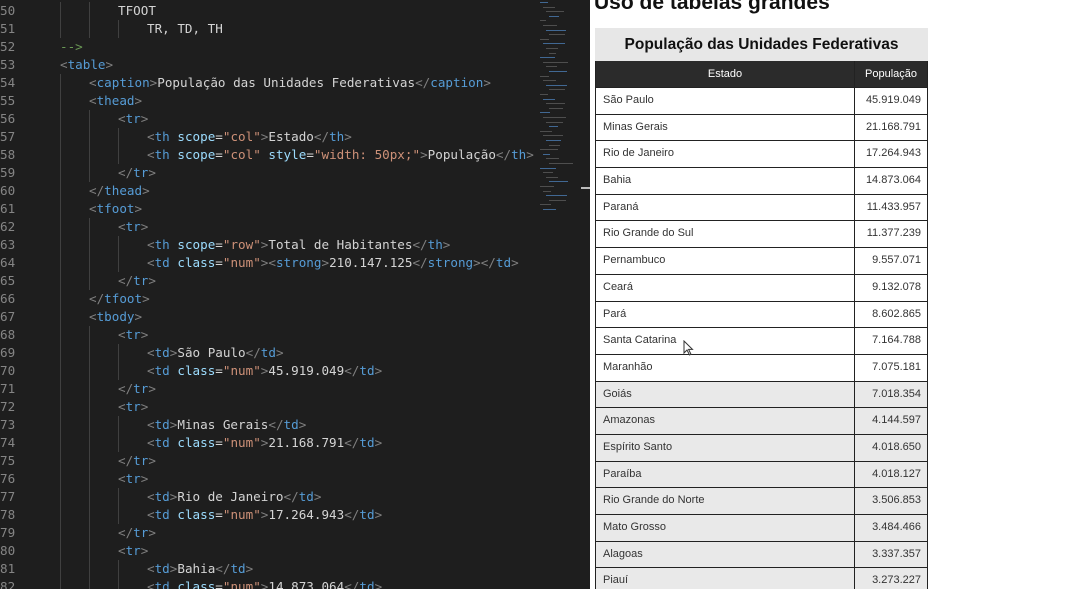  I want to click on code-line: 65 </tr>, so click(295, 281).